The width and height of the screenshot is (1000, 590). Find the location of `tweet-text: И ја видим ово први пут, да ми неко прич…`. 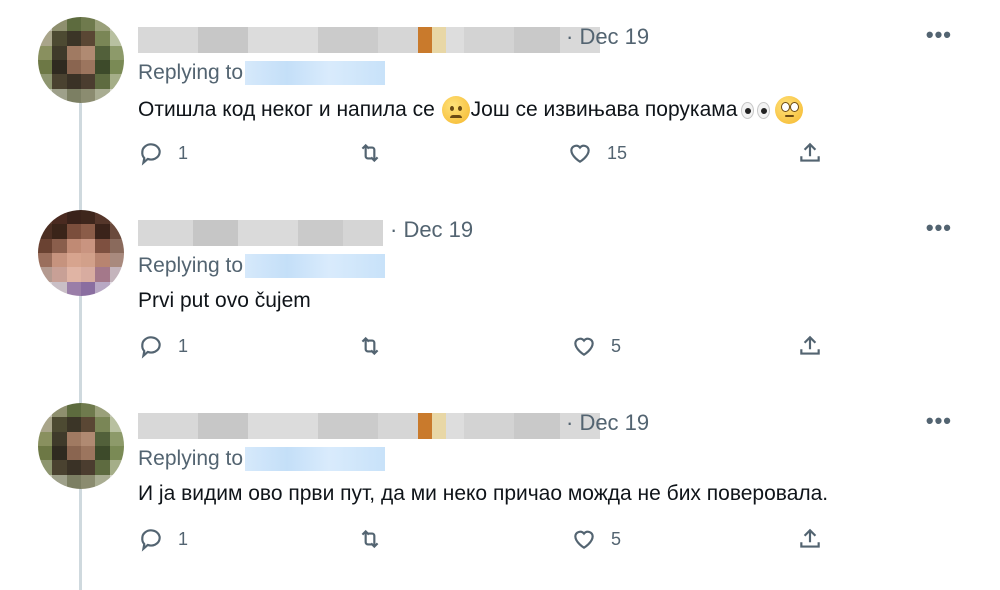

tweet-text: И ја видим ово први пут, да ми неко прич… is located at coordinates (483, 494).